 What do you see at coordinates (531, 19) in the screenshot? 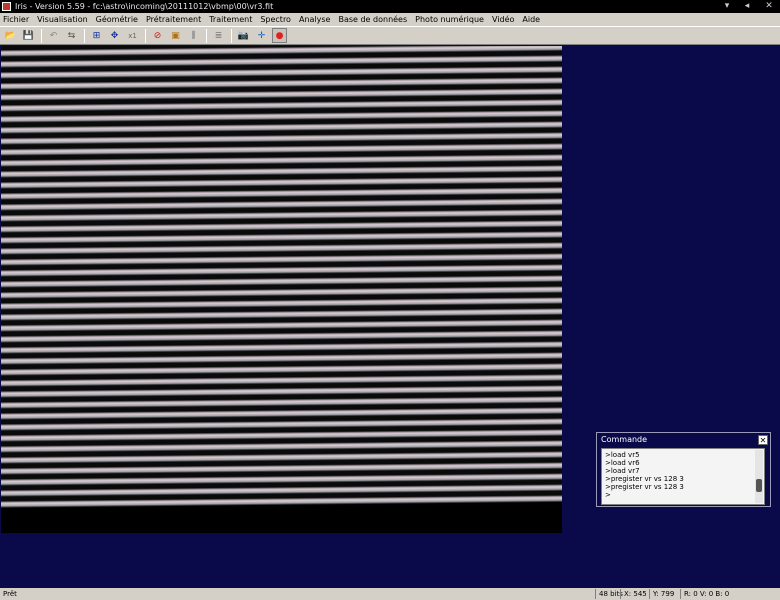
I see `menu-aide: Aide` at bounding box center [531, 19].